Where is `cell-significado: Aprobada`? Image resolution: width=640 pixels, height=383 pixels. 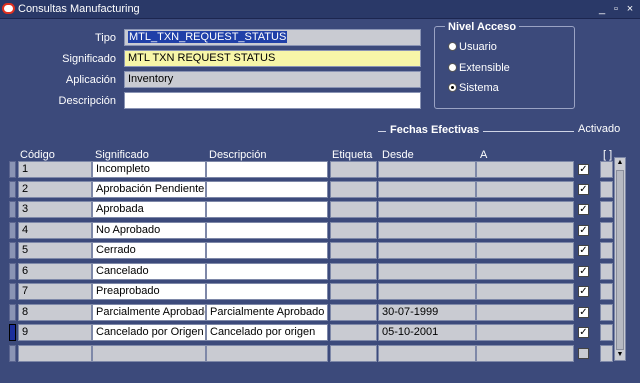
cell-significado: Aprobada is located at coordinates (149, 209).